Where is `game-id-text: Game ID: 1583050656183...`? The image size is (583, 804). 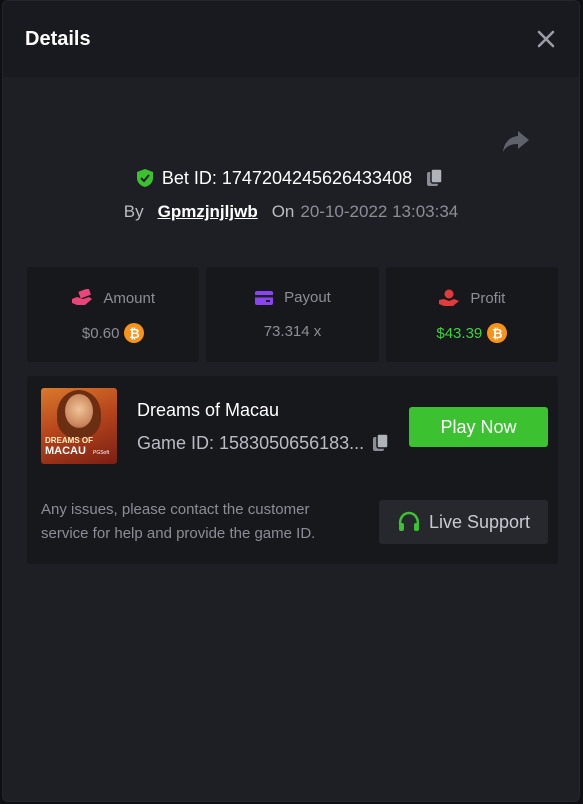 game-id-text: Game ID: 1583050656183... is located at coordinates (251, 442).